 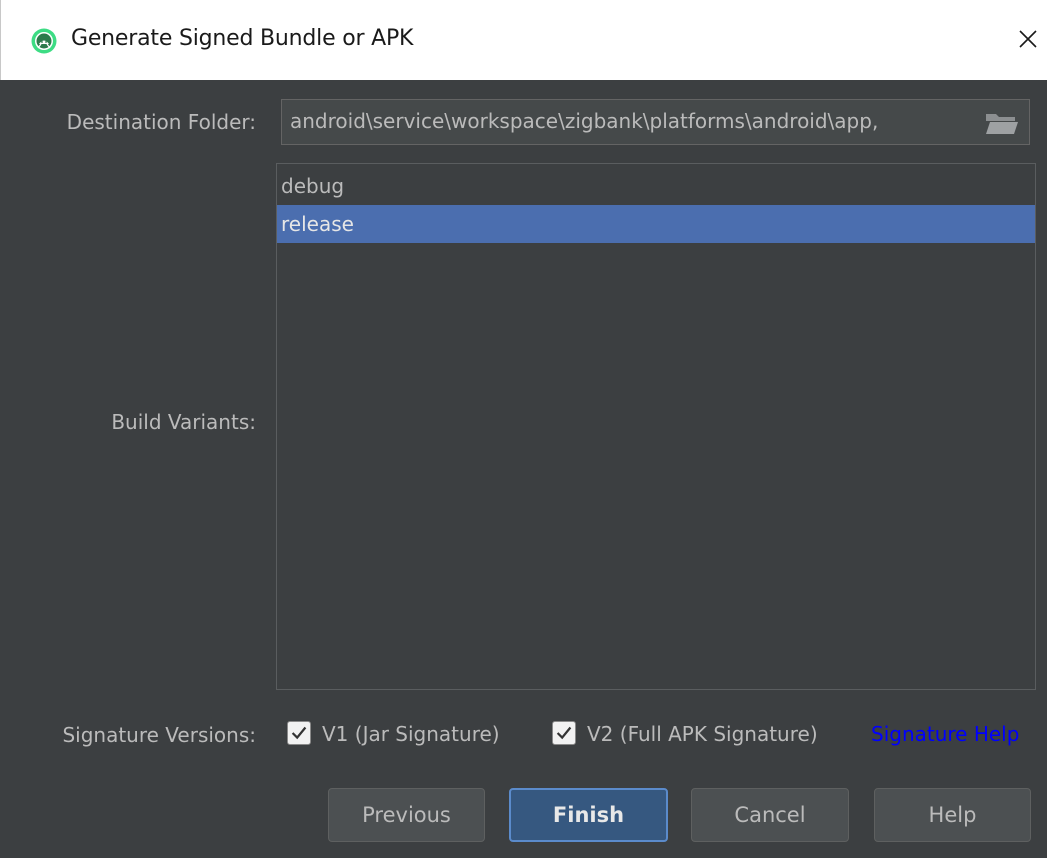 What do you see at coordinates (183, 422) in the screenshot?
I see `build-variants-label: Build Variants:` at bounding box center [183, 422].